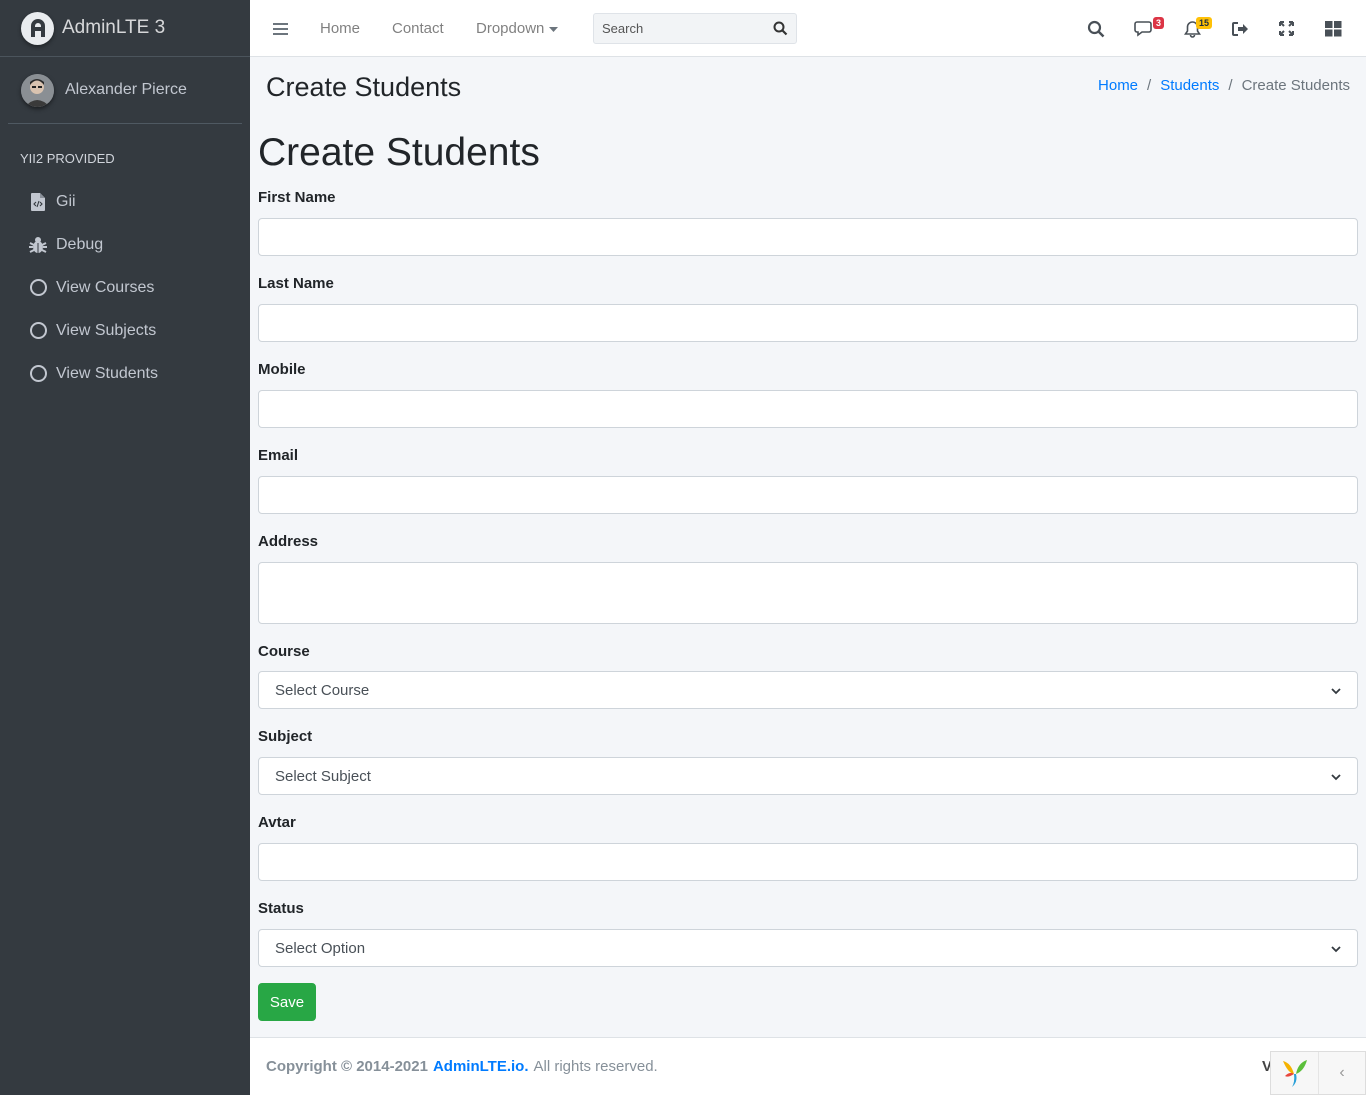 The width and height of the screenshot is (1366, 1095). I want to click on subject-label: Subject, so click(285, 736).